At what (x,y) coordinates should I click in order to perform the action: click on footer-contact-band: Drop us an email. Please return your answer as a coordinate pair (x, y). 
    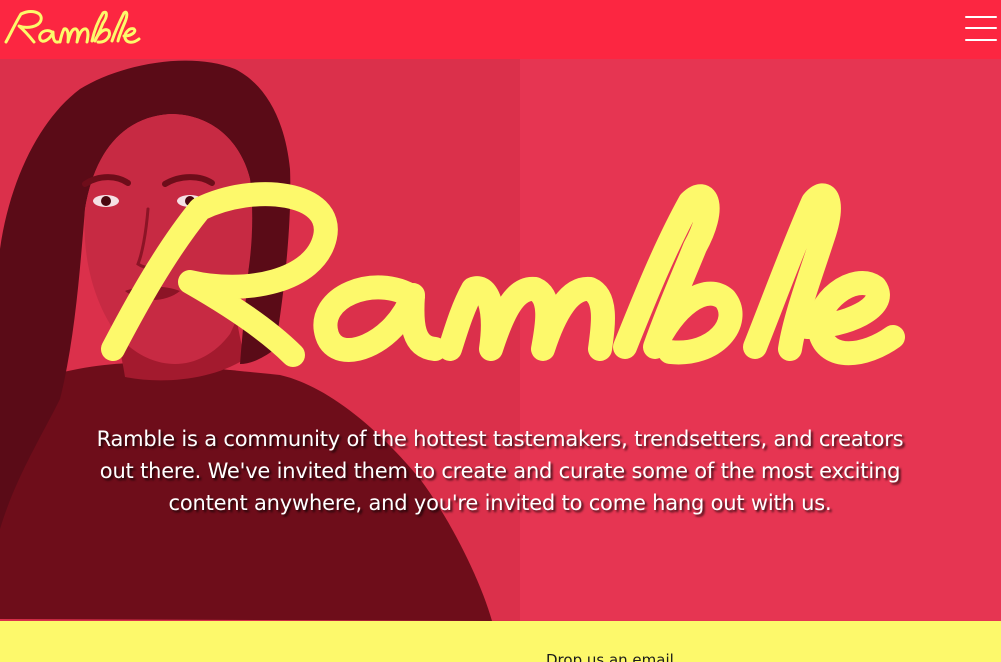
    Looking at the image, I should click on (500, 641).